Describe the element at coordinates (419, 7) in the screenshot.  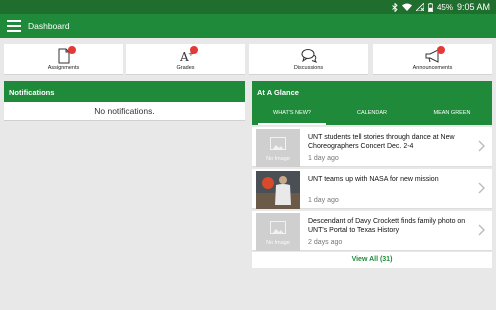
I see `signal-off-icon` at that location.